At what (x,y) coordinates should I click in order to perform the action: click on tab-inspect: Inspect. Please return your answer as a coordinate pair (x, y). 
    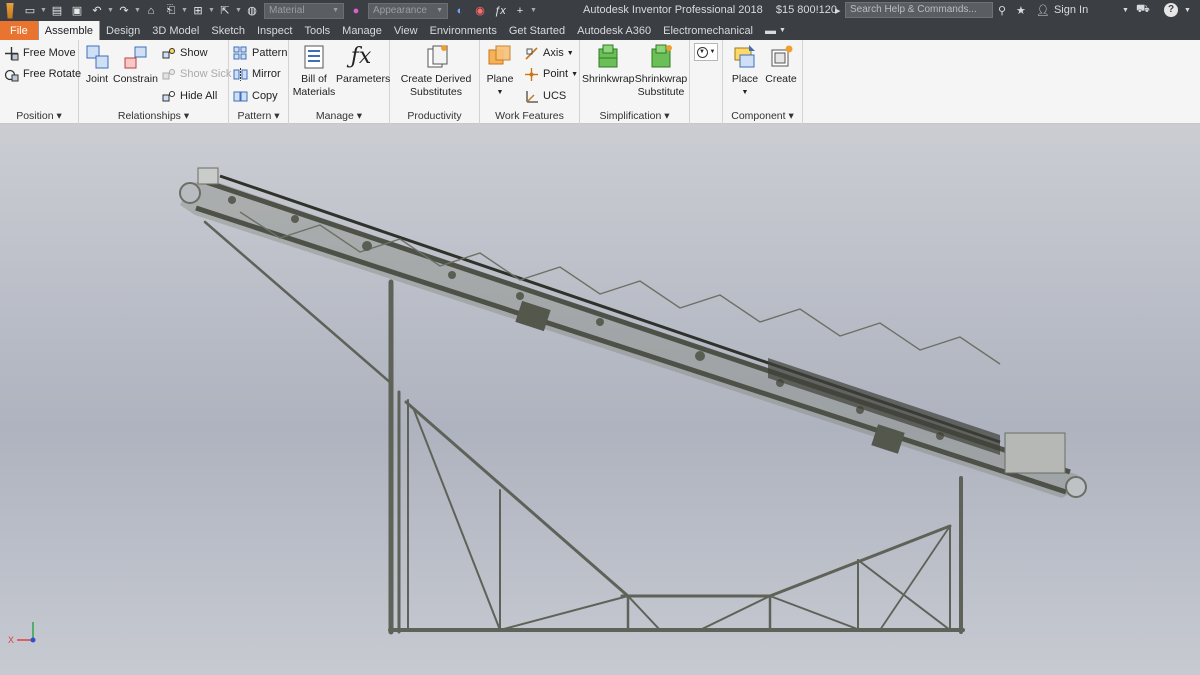
    Looking at the image, I should click on (274, 30).